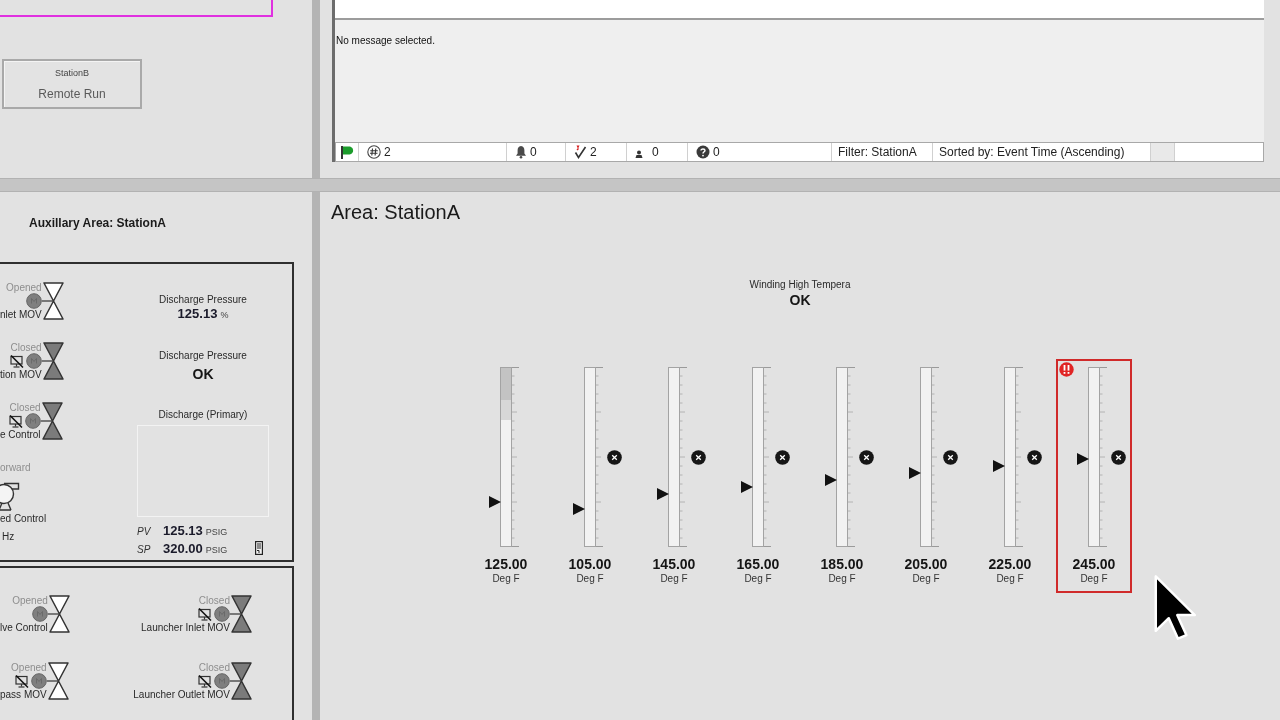  What do you see at coordinates (15, 467) in the screenshot?
I see `pump-status: orward` at bounding box center [15, 467].